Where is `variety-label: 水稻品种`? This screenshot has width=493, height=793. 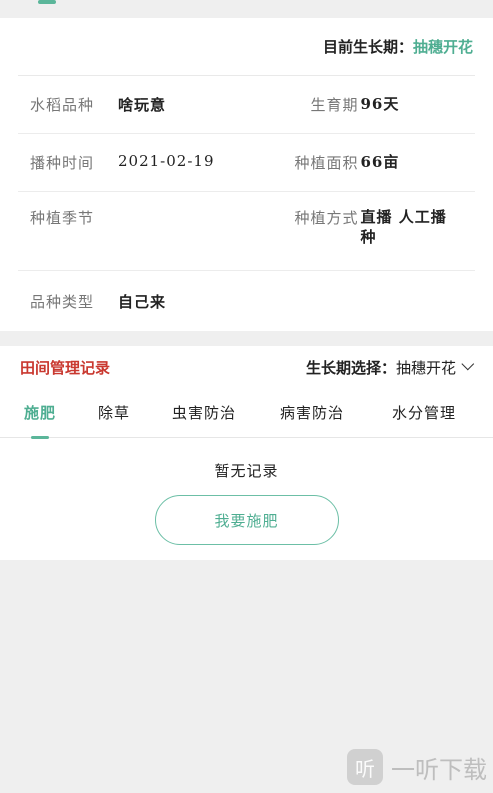
variety-label: 水稻品种 is located at coordinates (62, 105).